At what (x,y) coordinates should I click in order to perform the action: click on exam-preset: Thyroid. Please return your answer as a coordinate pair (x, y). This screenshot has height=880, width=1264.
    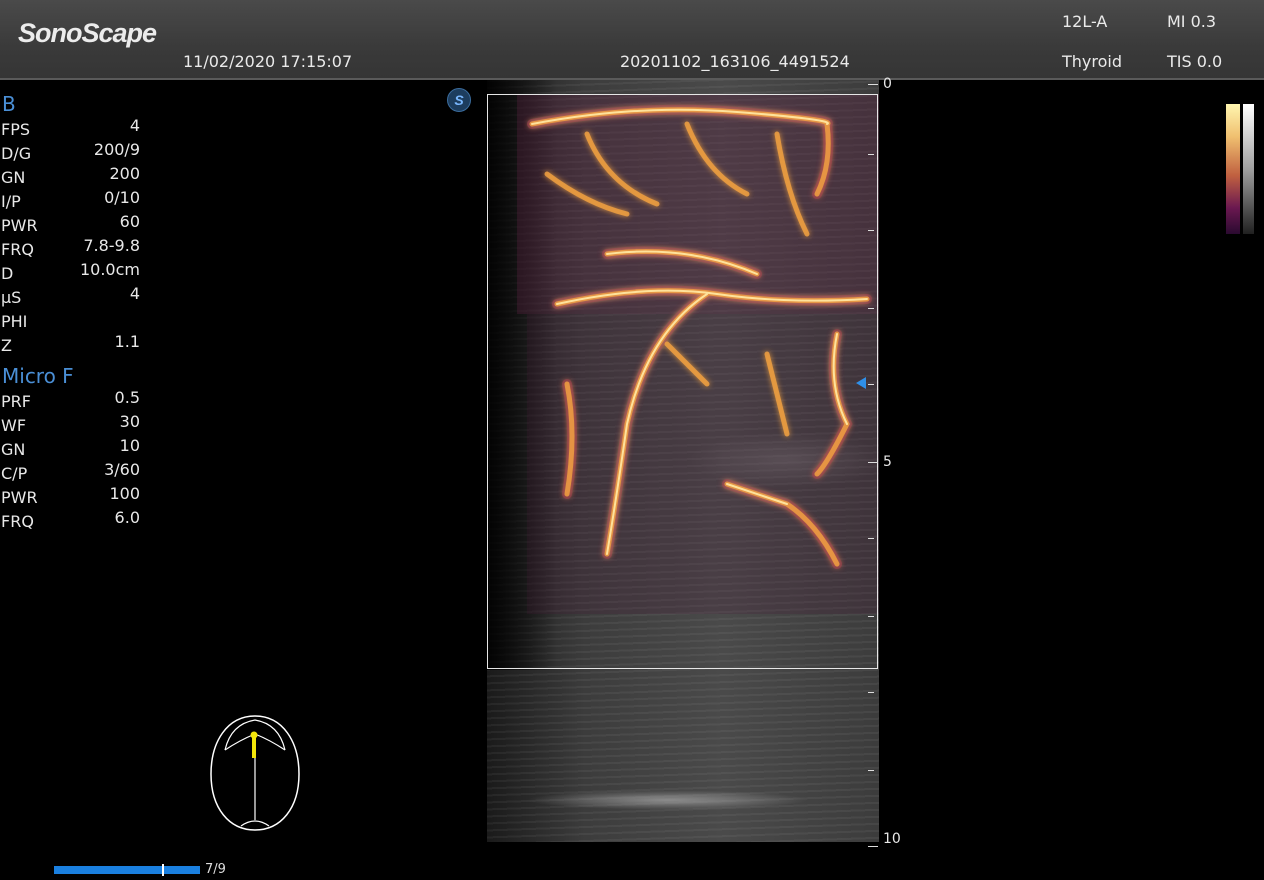
    Looking at the image, I should click on (1092, 61).